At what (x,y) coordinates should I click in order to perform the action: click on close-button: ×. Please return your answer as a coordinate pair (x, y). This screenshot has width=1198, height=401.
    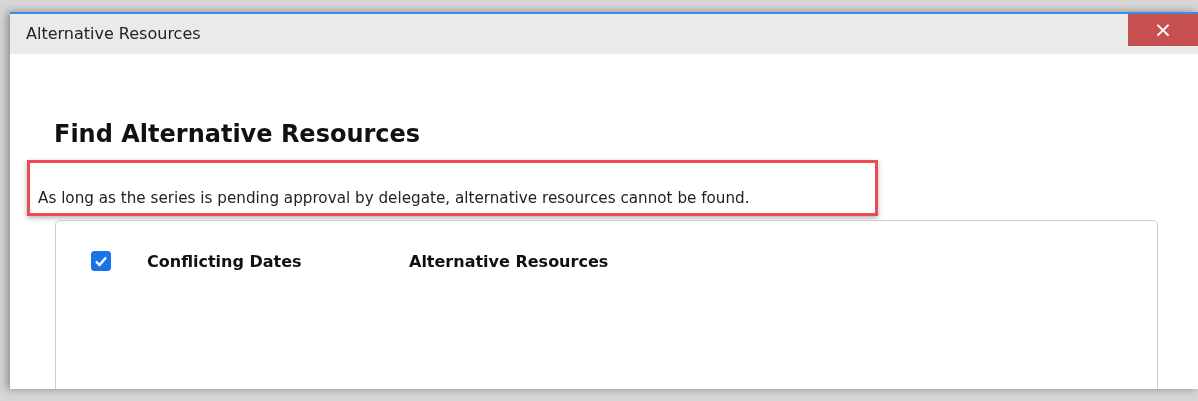
    Looking at the image, I should click on (1163, 30).